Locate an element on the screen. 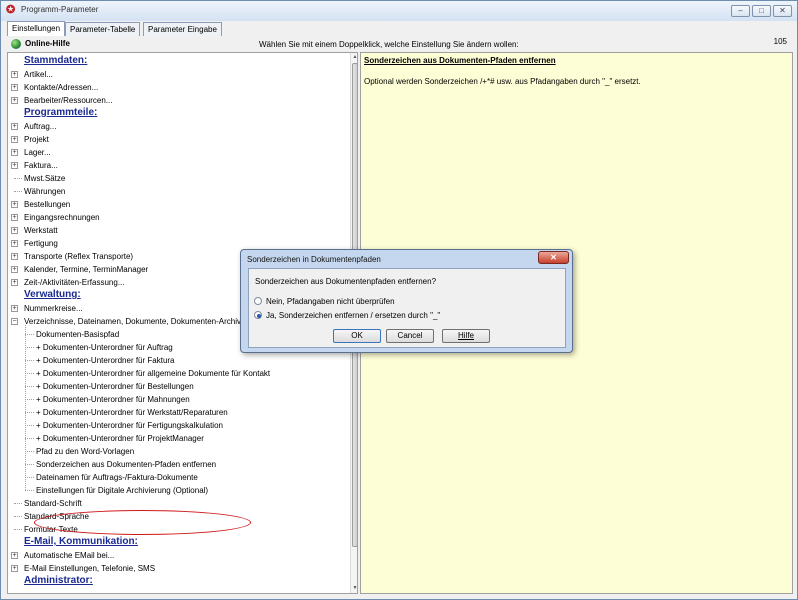 The width and height of the screenshot is (798, 600). section-label: Stammdaten: is located at coordinates (56, 60).